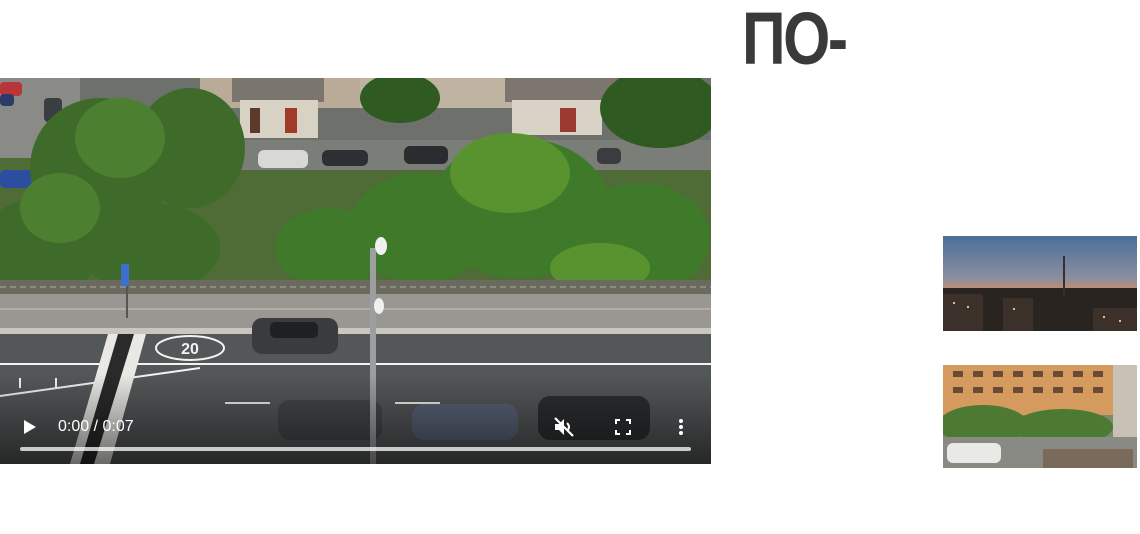 The width and height of the screenshot is (1140, 534). I want to click on time-display: 0:00 / 0:07, so click(96, 426).